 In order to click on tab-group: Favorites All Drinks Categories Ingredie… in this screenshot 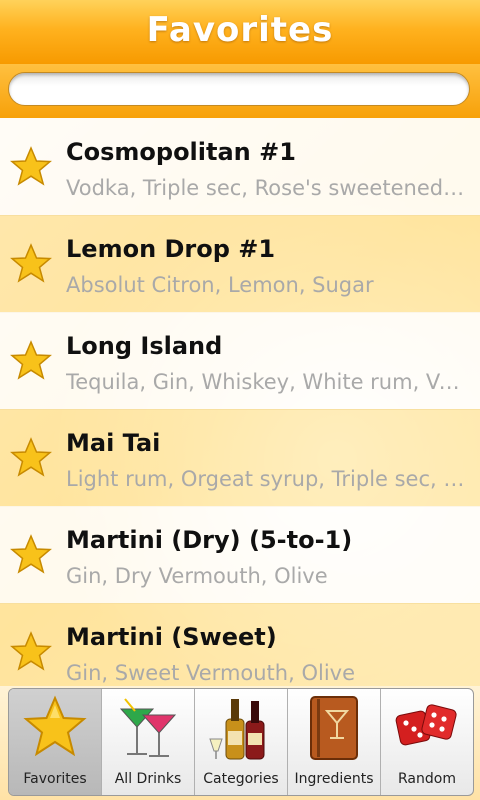, I will do `click(241, 742)`.